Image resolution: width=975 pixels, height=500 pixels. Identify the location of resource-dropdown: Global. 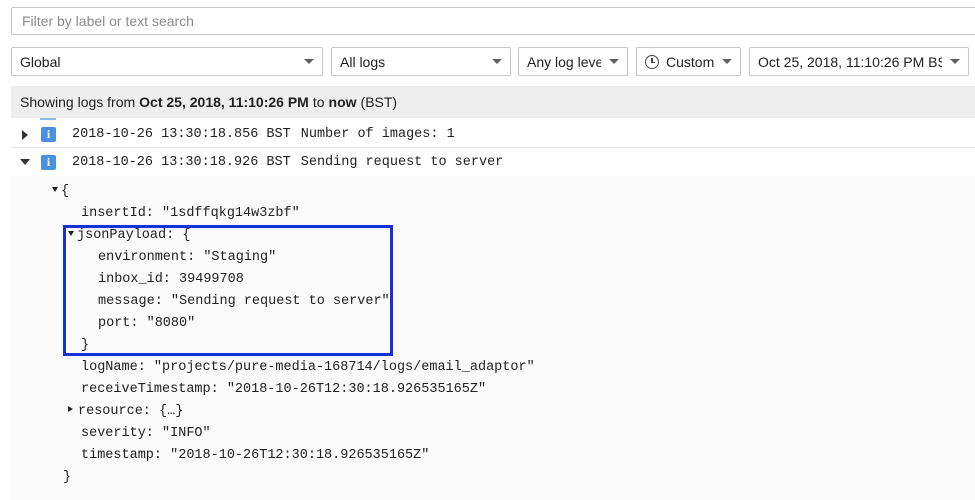
(167, 61).